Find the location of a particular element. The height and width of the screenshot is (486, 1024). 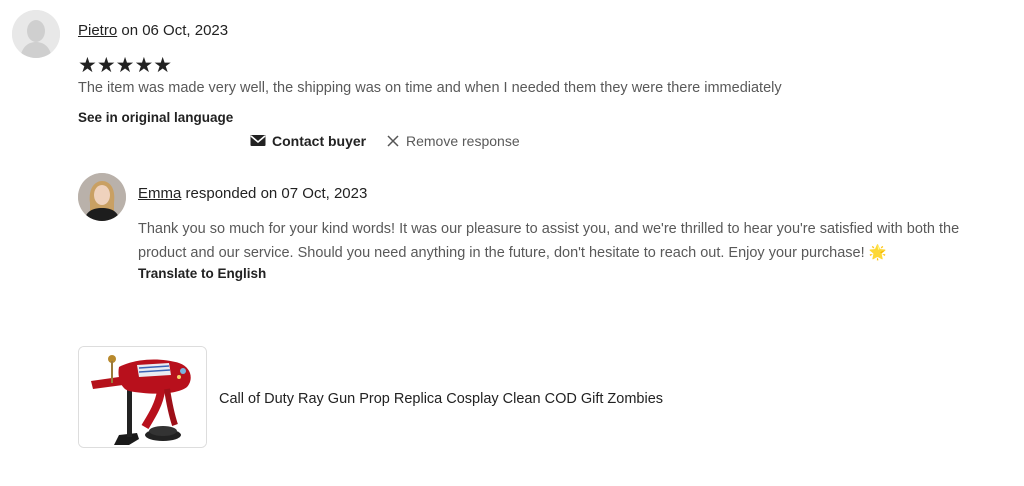

responder-name-link: Emma is located at coordinates (159, 193).